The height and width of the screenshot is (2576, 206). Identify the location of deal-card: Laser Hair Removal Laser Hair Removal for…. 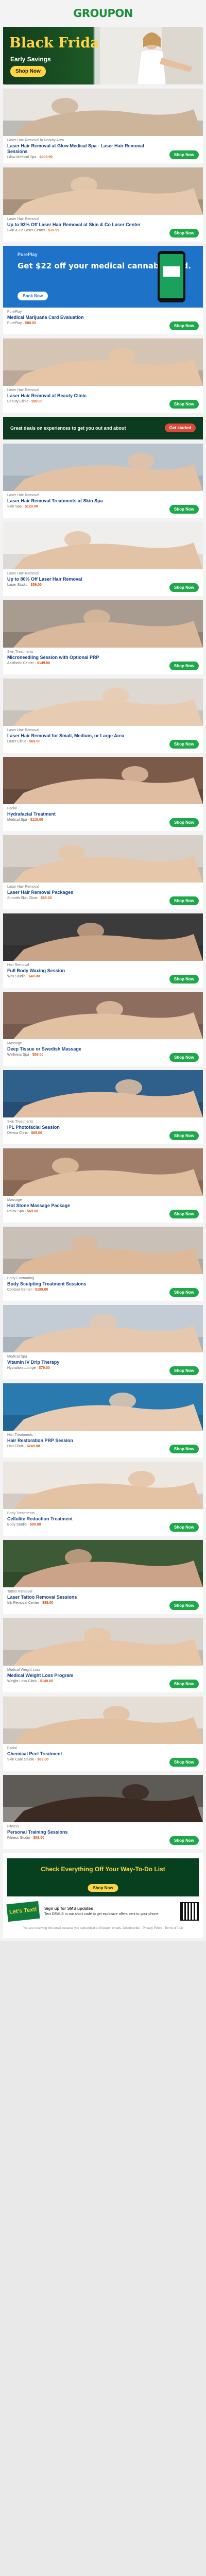
(103, 715).